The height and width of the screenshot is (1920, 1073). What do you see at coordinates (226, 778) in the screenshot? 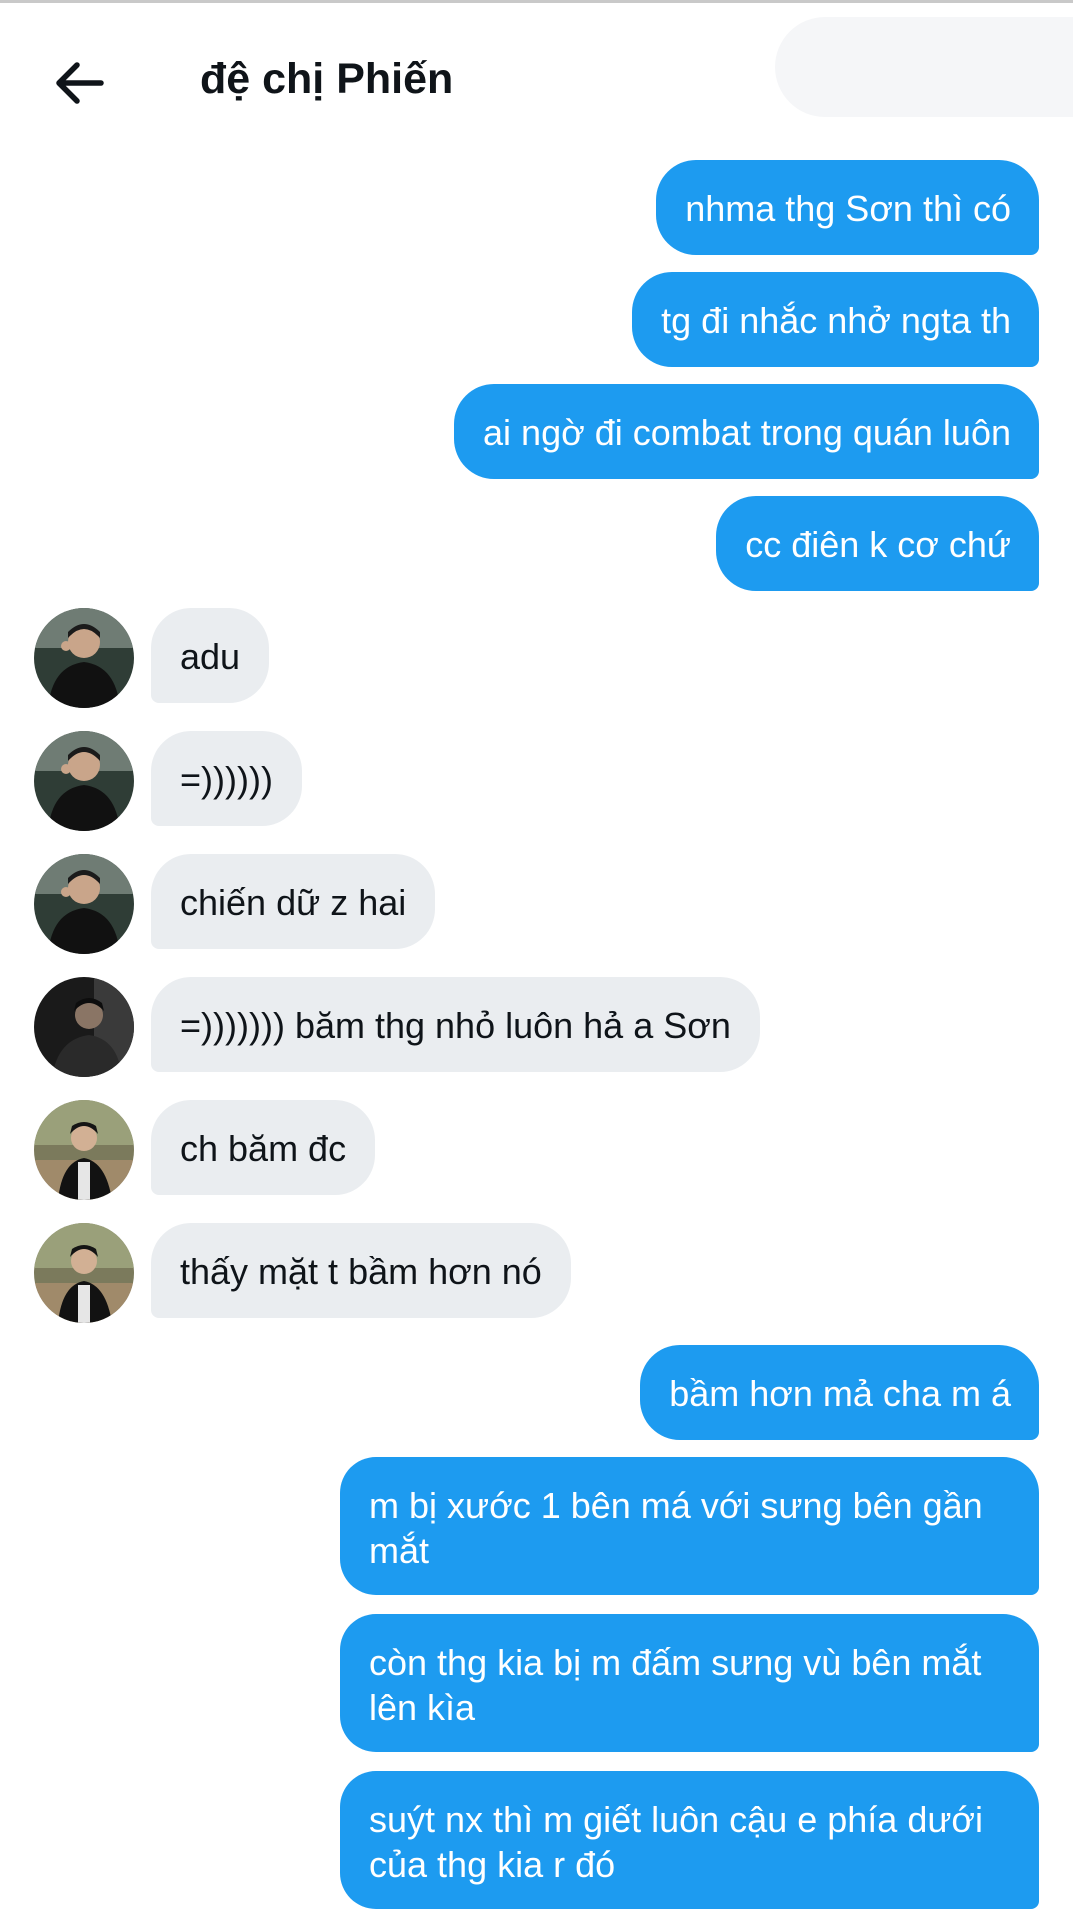
I see `message-bubble-incoming: =))))))` at bounding box center [226, 778].